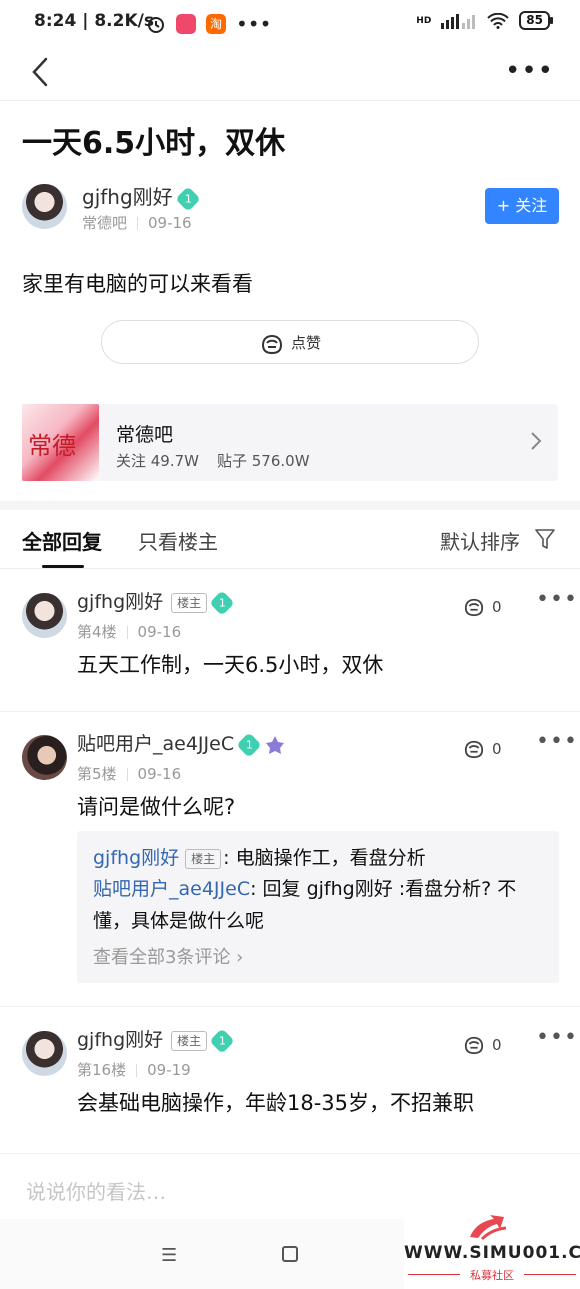 The width and height of the screenshot is (580, 1289). Describe the element at coordinates (168, 956) in the screenshot. I see `view-all-comments-link: 查看全部3条评论 ›` at that location.